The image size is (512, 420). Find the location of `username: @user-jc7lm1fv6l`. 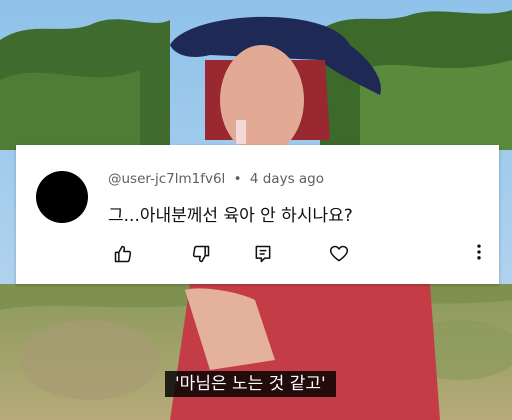

username: @user-jc7lm1fv6l is located at coordinates (166, 179).